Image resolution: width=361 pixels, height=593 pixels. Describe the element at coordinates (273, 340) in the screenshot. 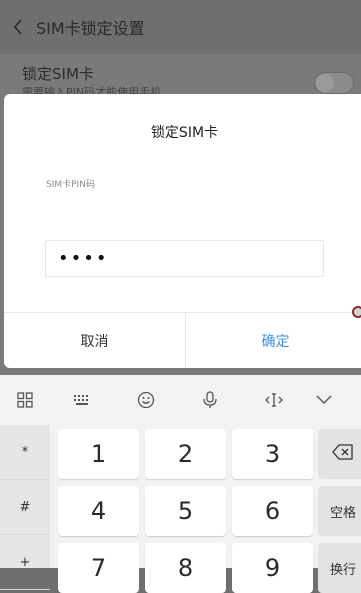

I see `confirm-button: 确定` at that location.